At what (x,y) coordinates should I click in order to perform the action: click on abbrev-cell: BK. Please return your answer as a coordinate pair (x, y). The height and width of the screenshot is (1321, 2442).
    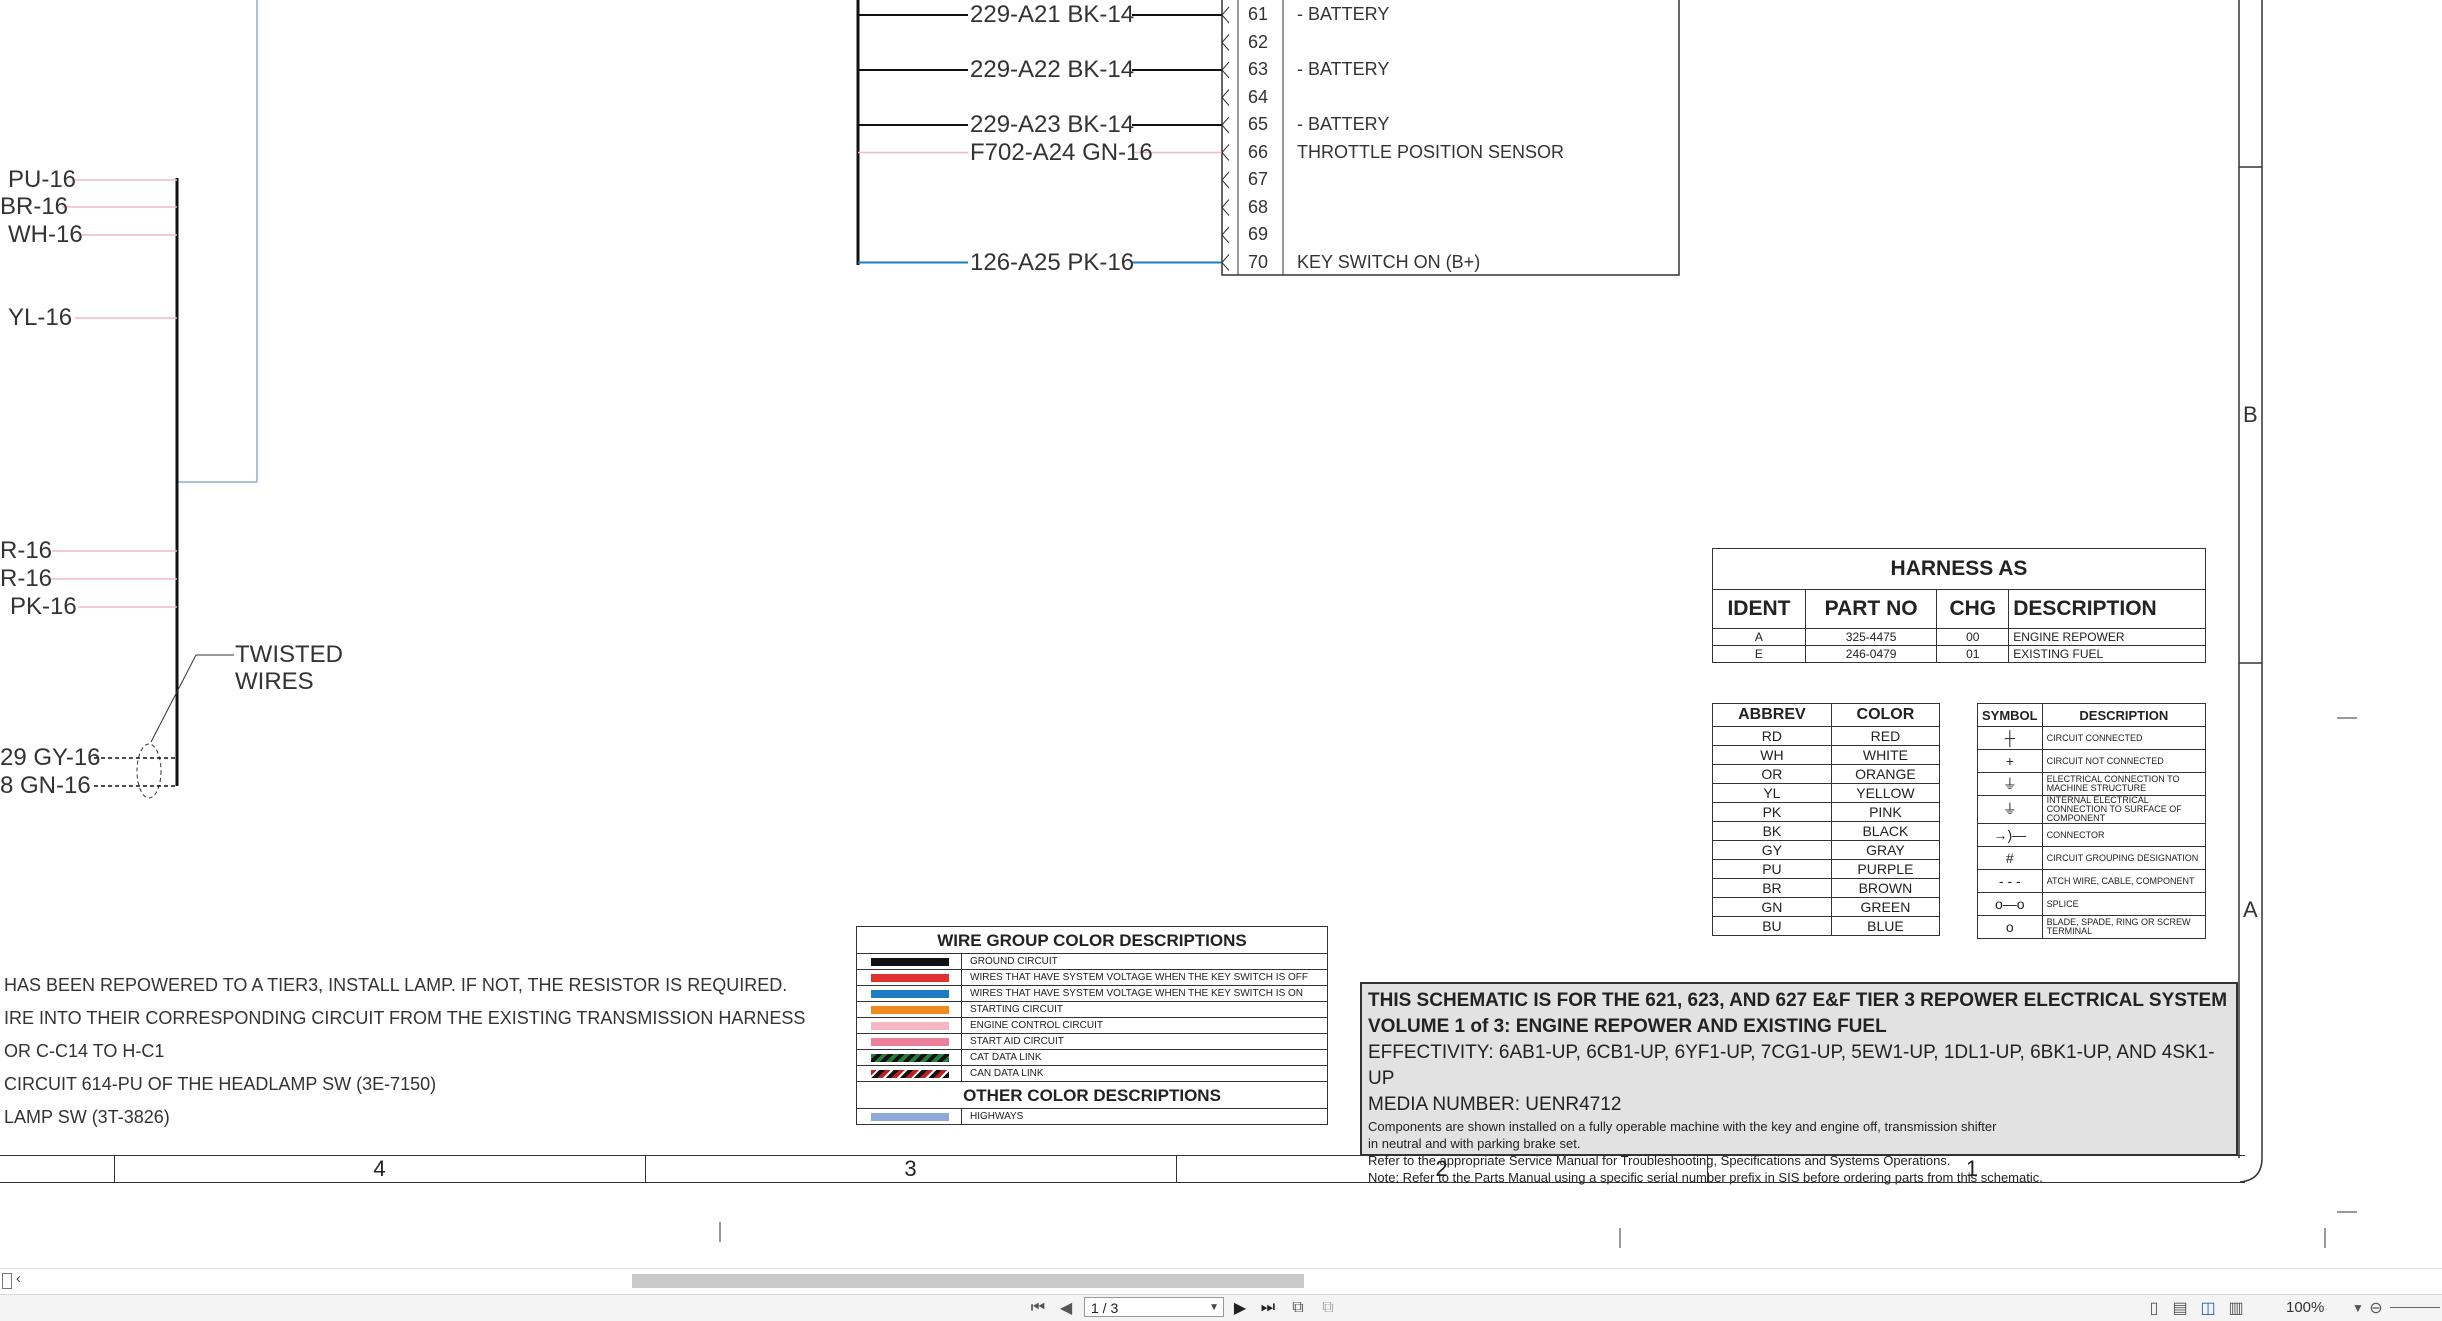
    Looking at the image, I should click on (1772, 831).